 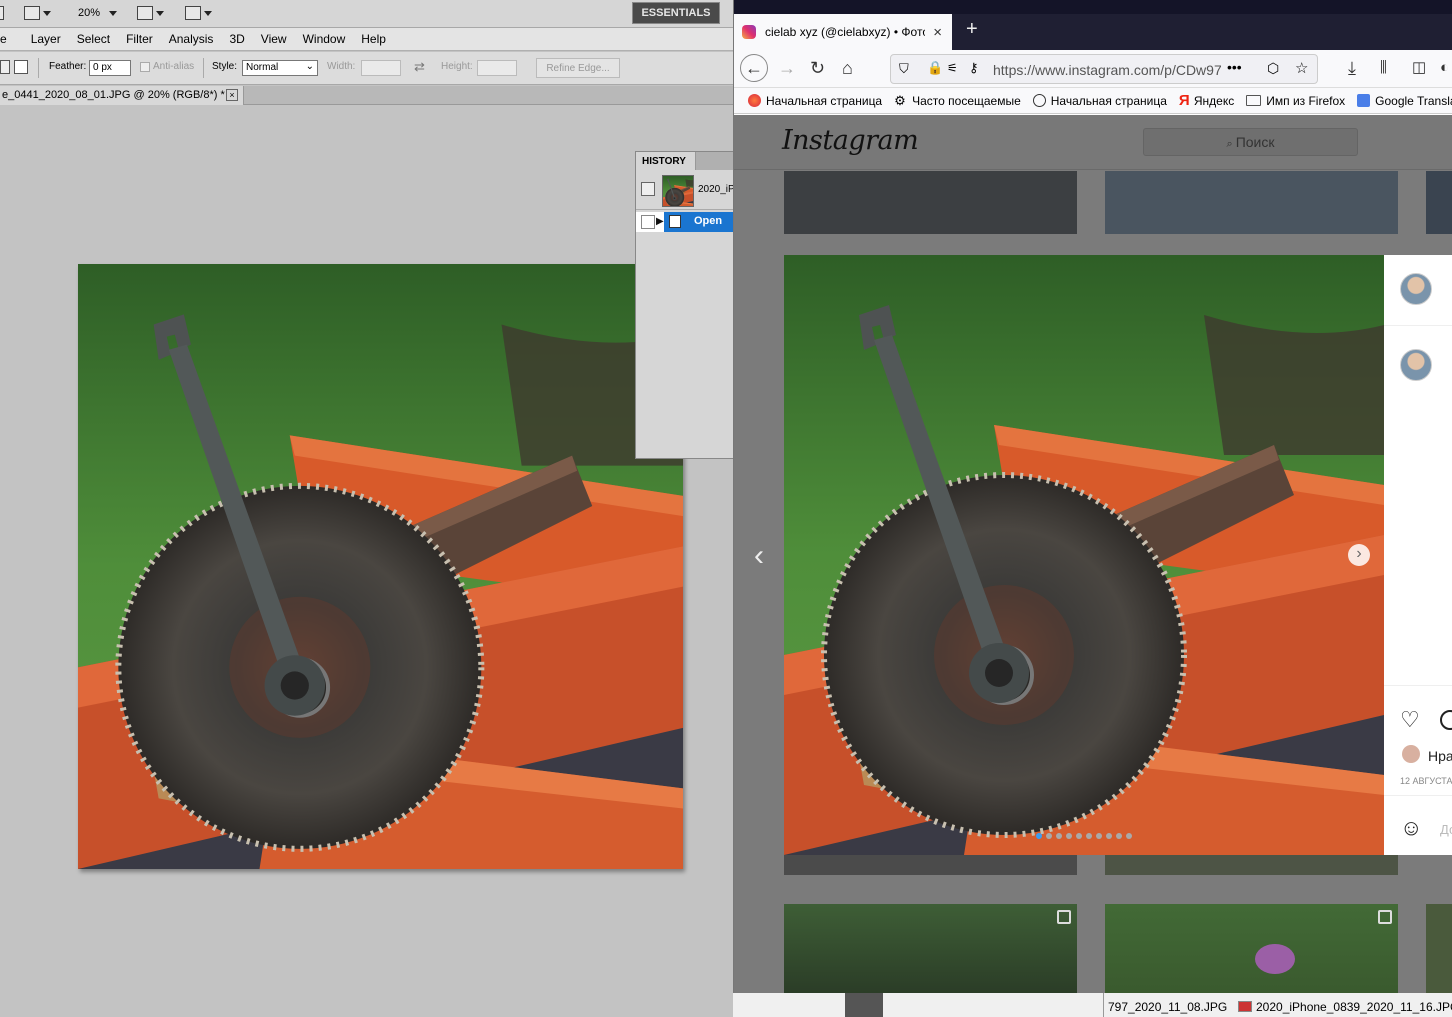 What do you see at coordinates (817, 68) in the screenshot?
I see `reload-icon: ↻` at bounding box center [817, 68].